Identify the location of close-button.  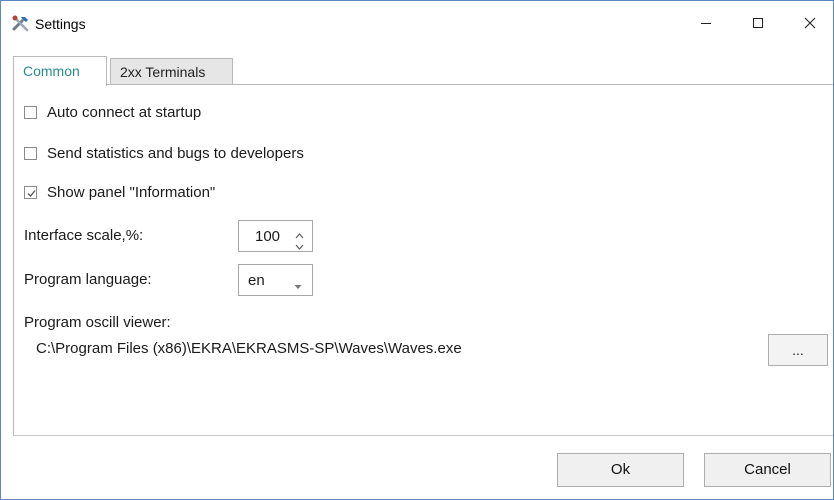
(810, 25).